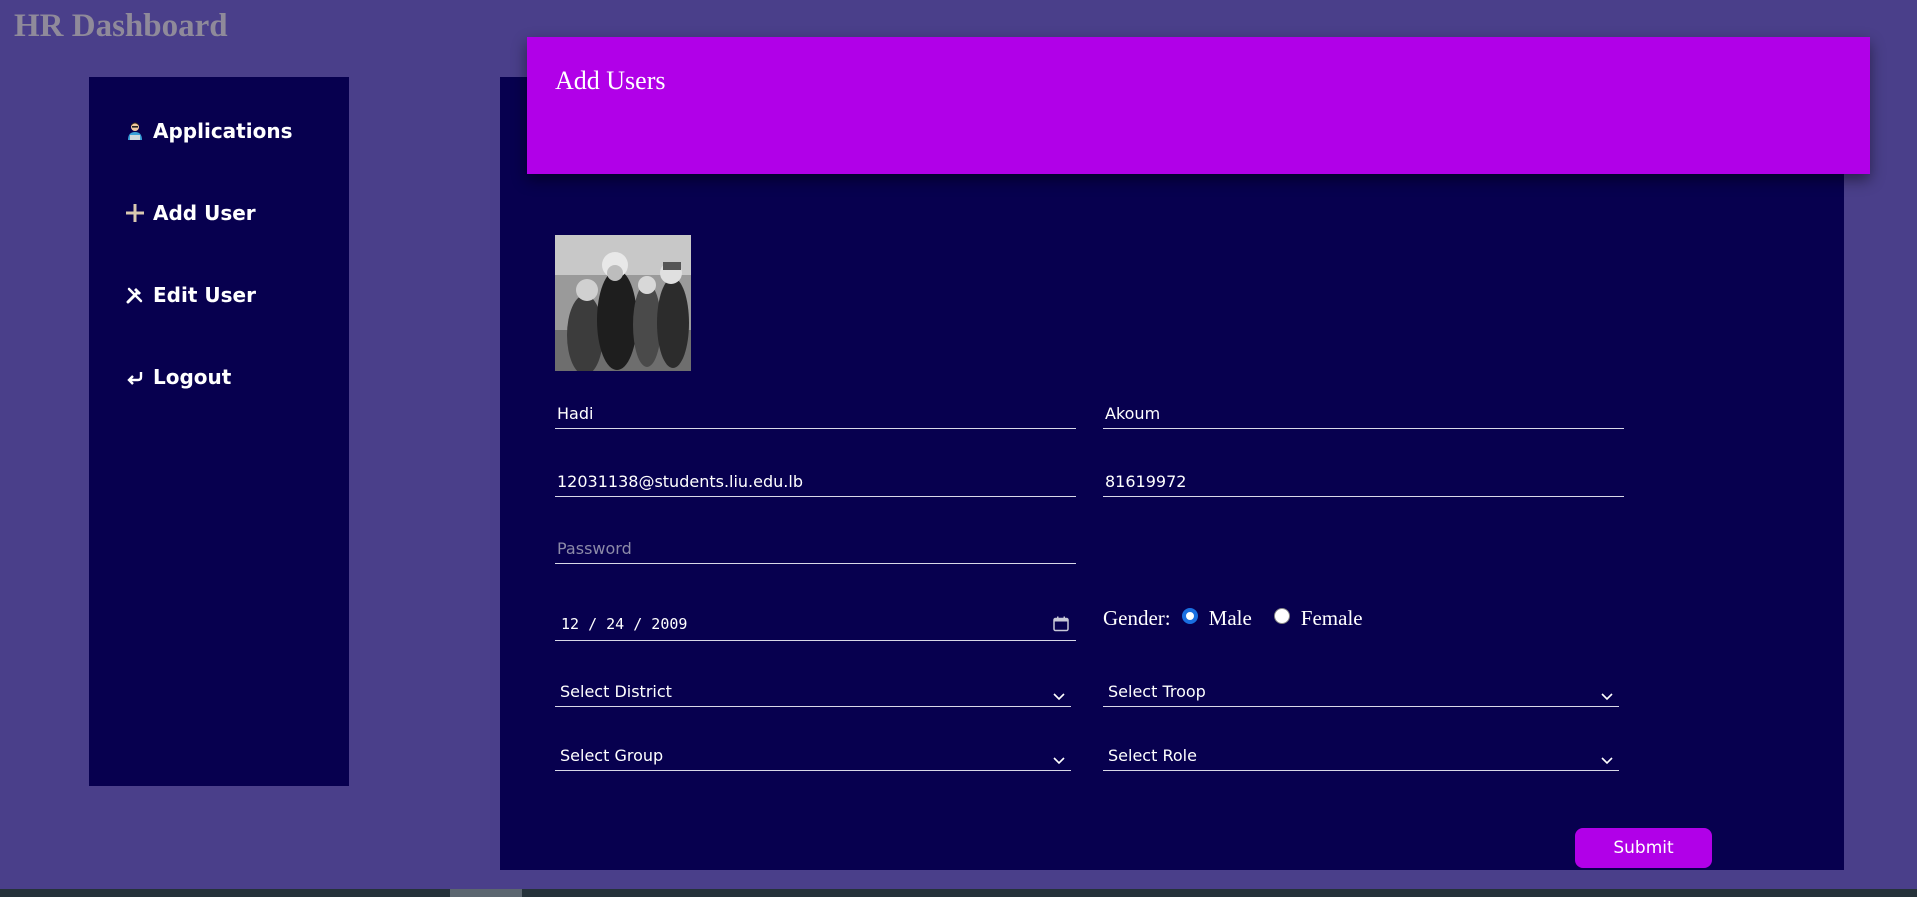 Image resolution: width=1917 pixels, height=897 pixels. Describe the element at coordinates (1198, 105) in the screenshot. I see `form-header: Add Users` at that location.